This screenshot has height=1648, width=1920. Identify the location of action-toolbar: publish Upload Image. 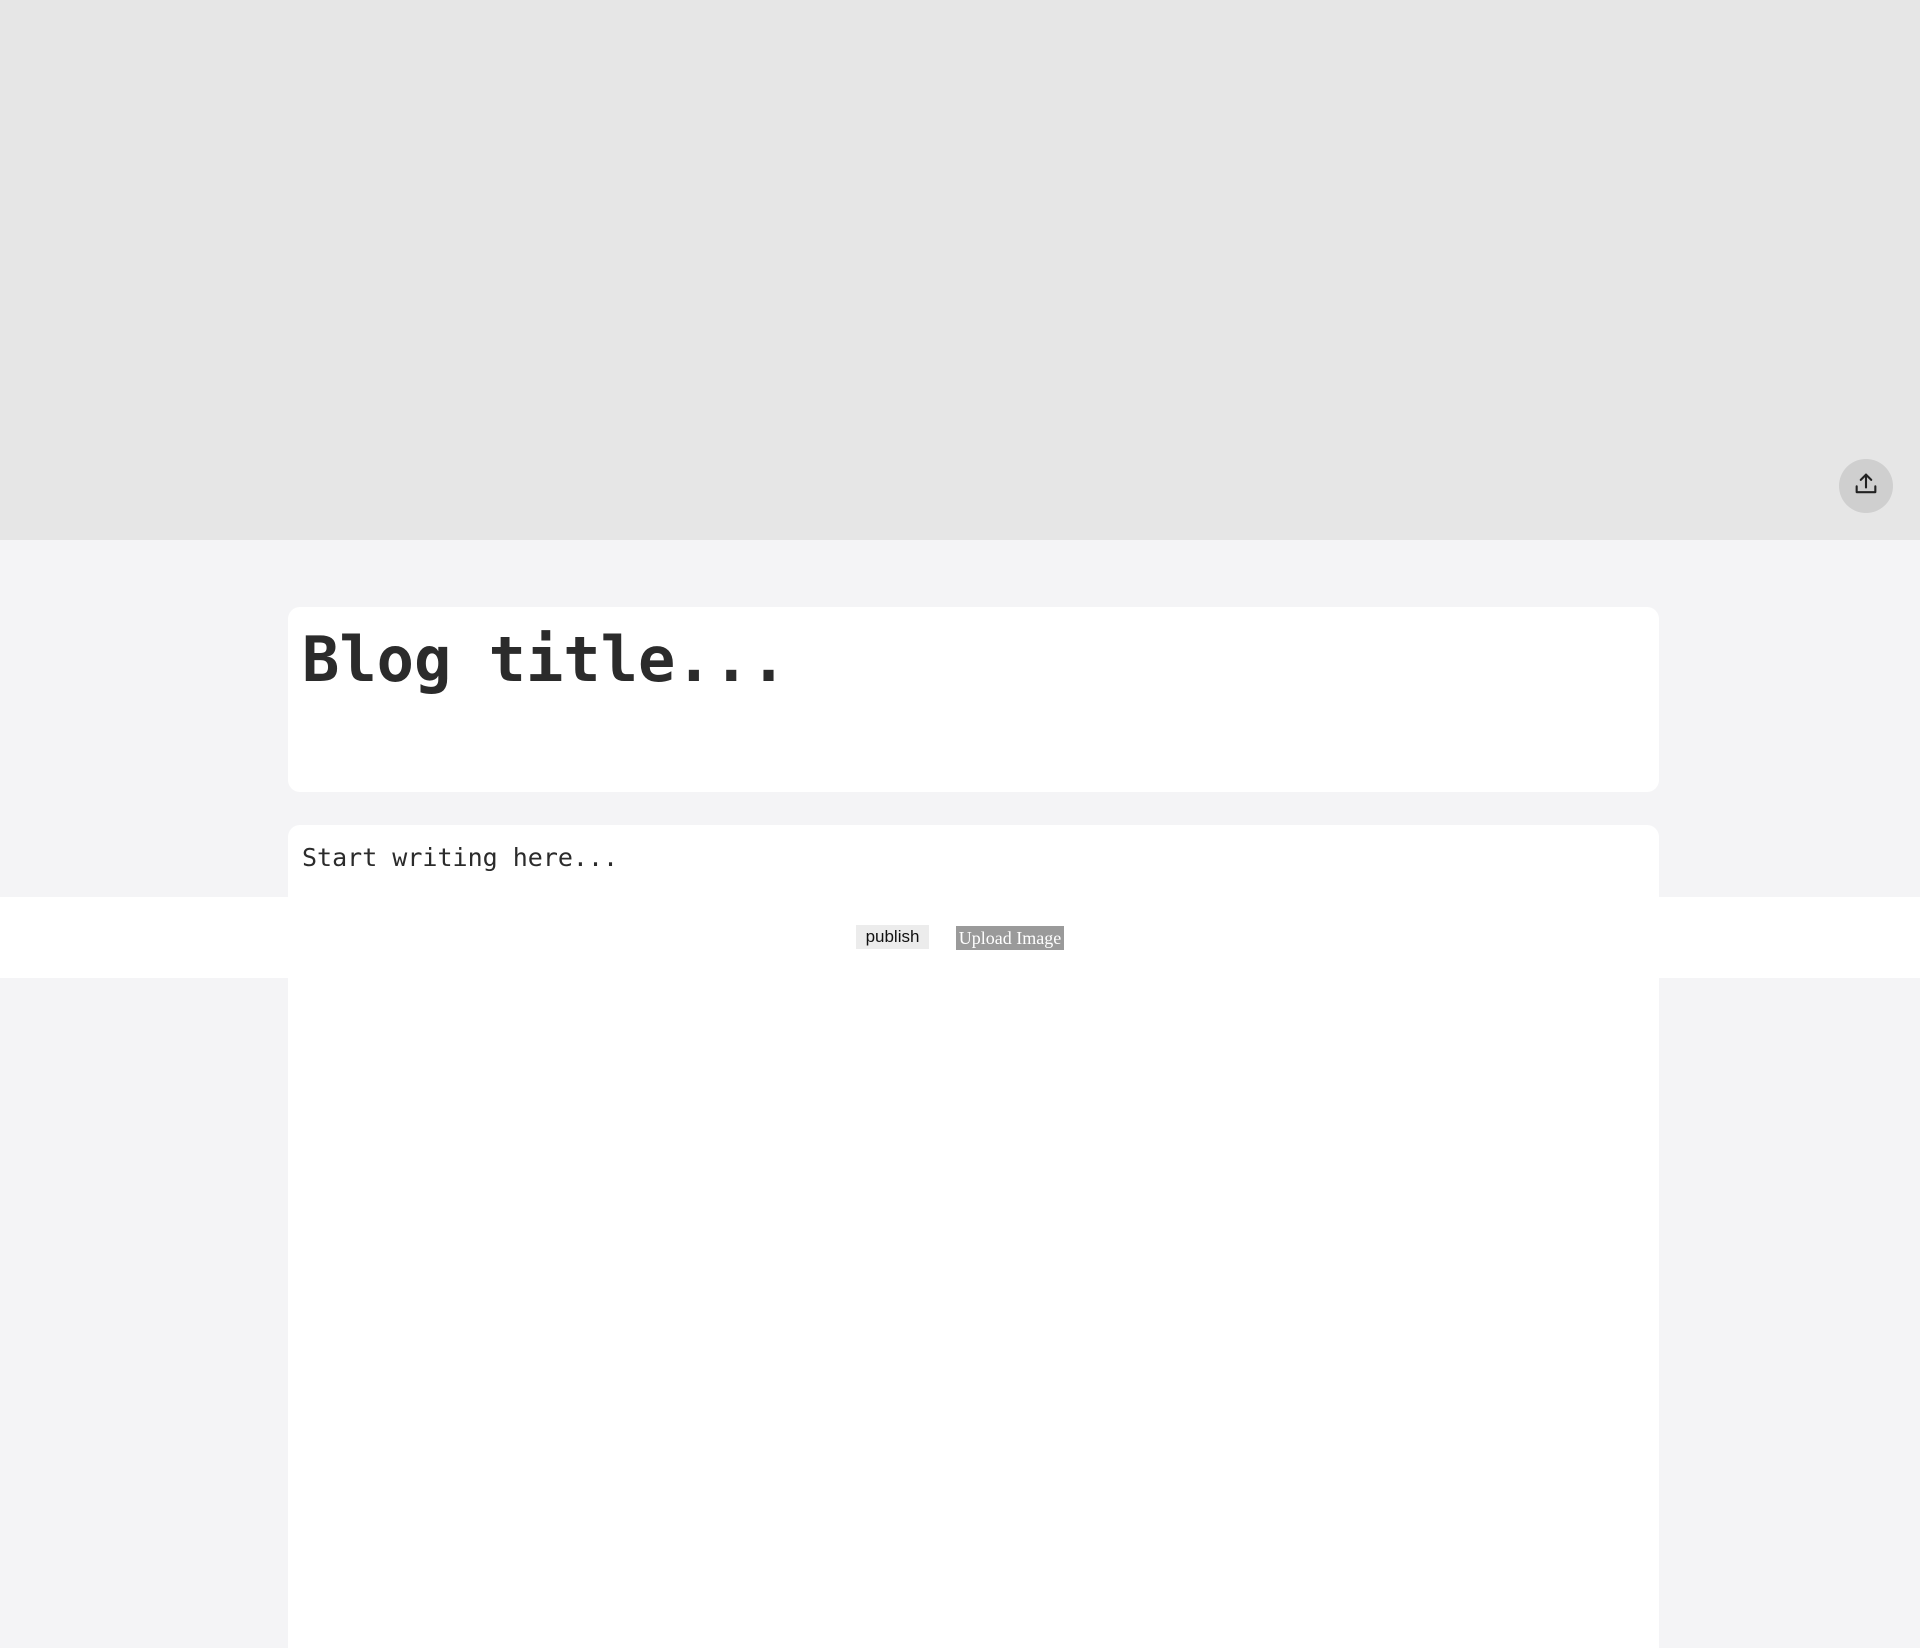
(960, 937).